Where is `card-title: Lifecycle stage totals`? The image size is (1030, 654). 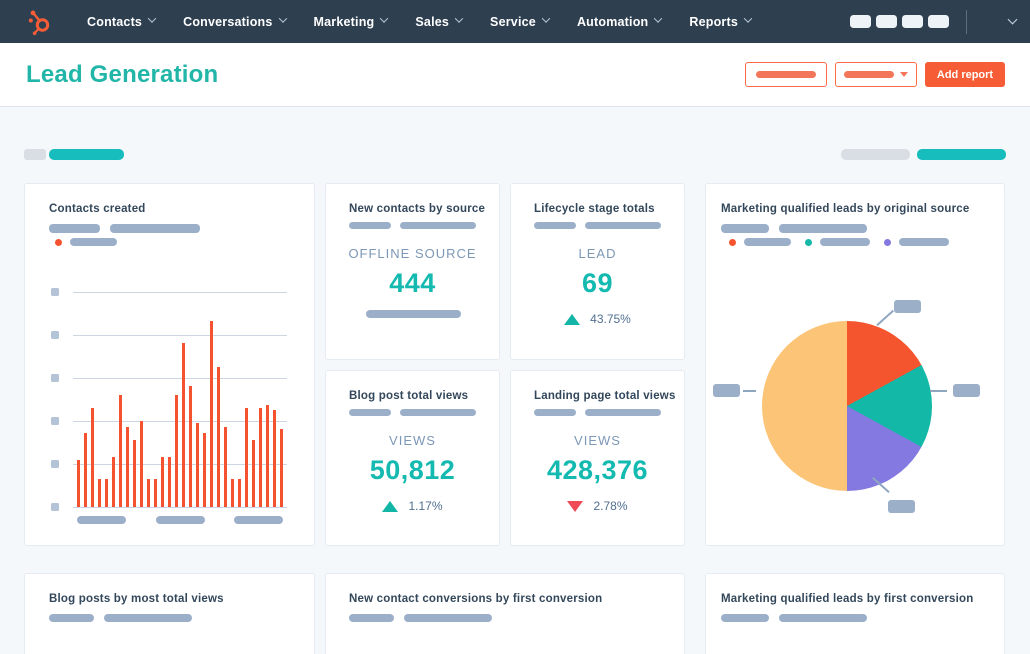 card-title: Lifecycle stage totals is located at coordinates (594, 209).